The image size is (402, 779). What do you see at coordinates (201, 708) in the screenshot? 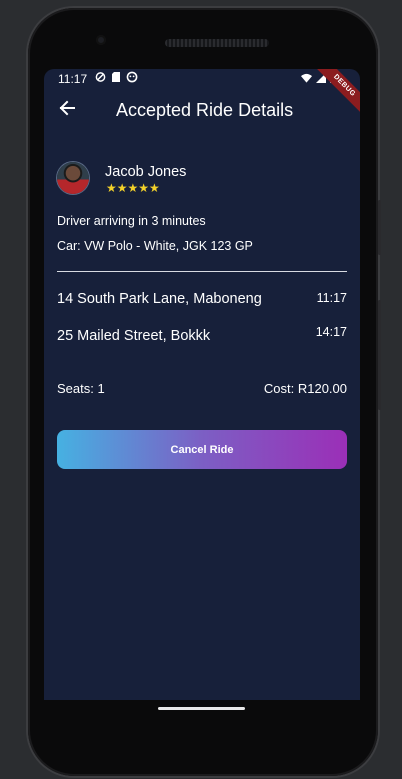
I see `home-indicator` at bounding box center [201, 708].